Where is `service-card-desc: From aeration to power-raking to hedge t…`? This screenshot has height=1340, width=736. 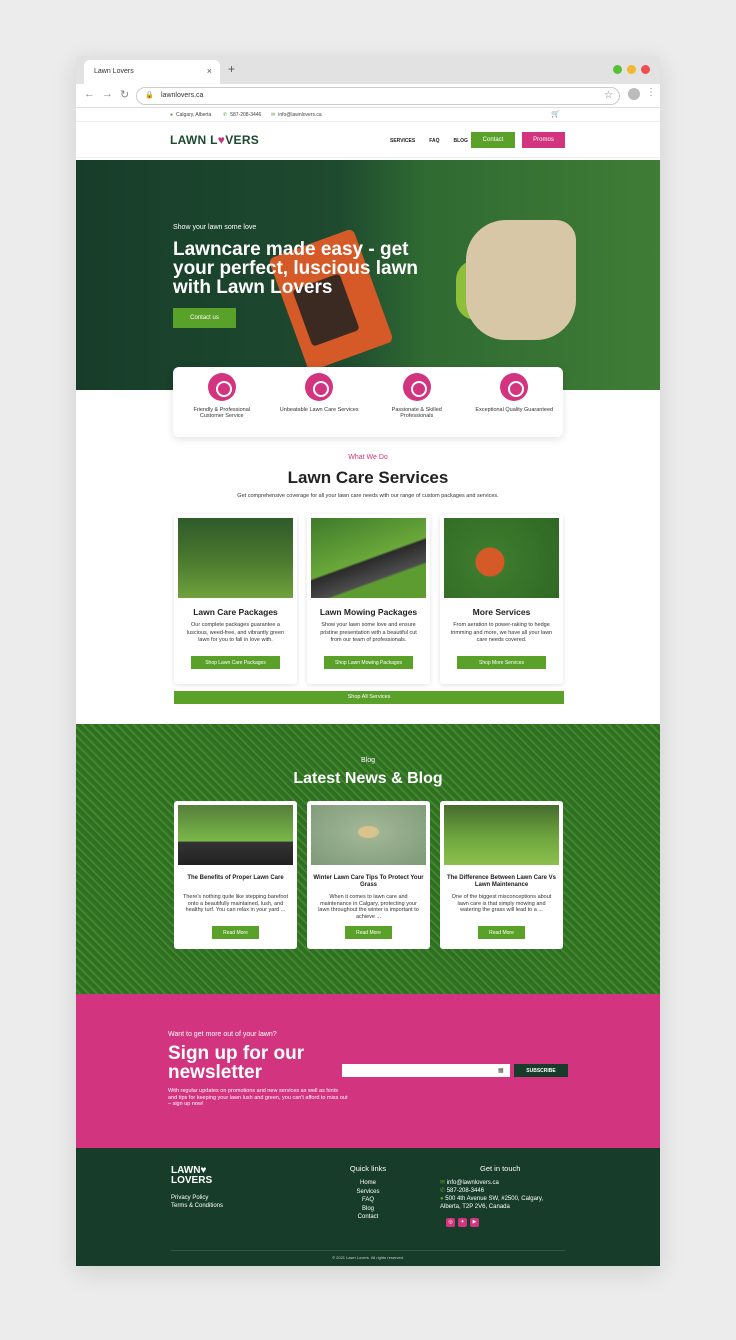 service-card-desc: From aeration to power-raking to hedge t… is located at coordinates (501, 632).